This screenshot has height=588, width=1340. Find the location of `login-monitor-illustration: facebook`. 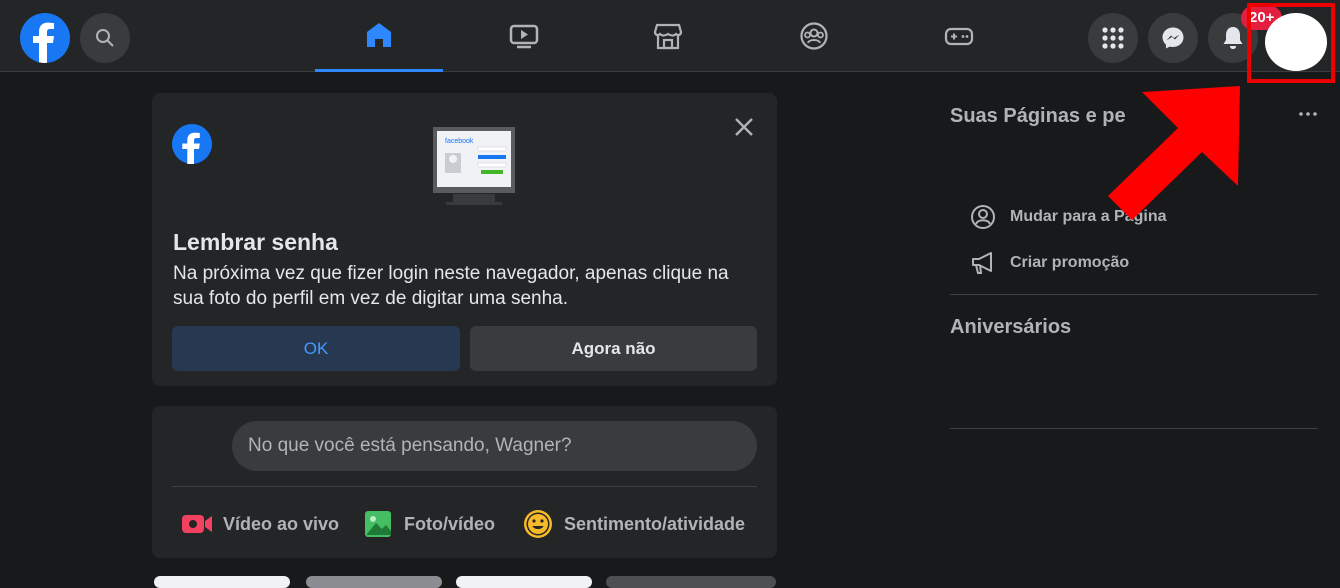

login-monitor-illustration: facebook is located at coordinates (474, 166).